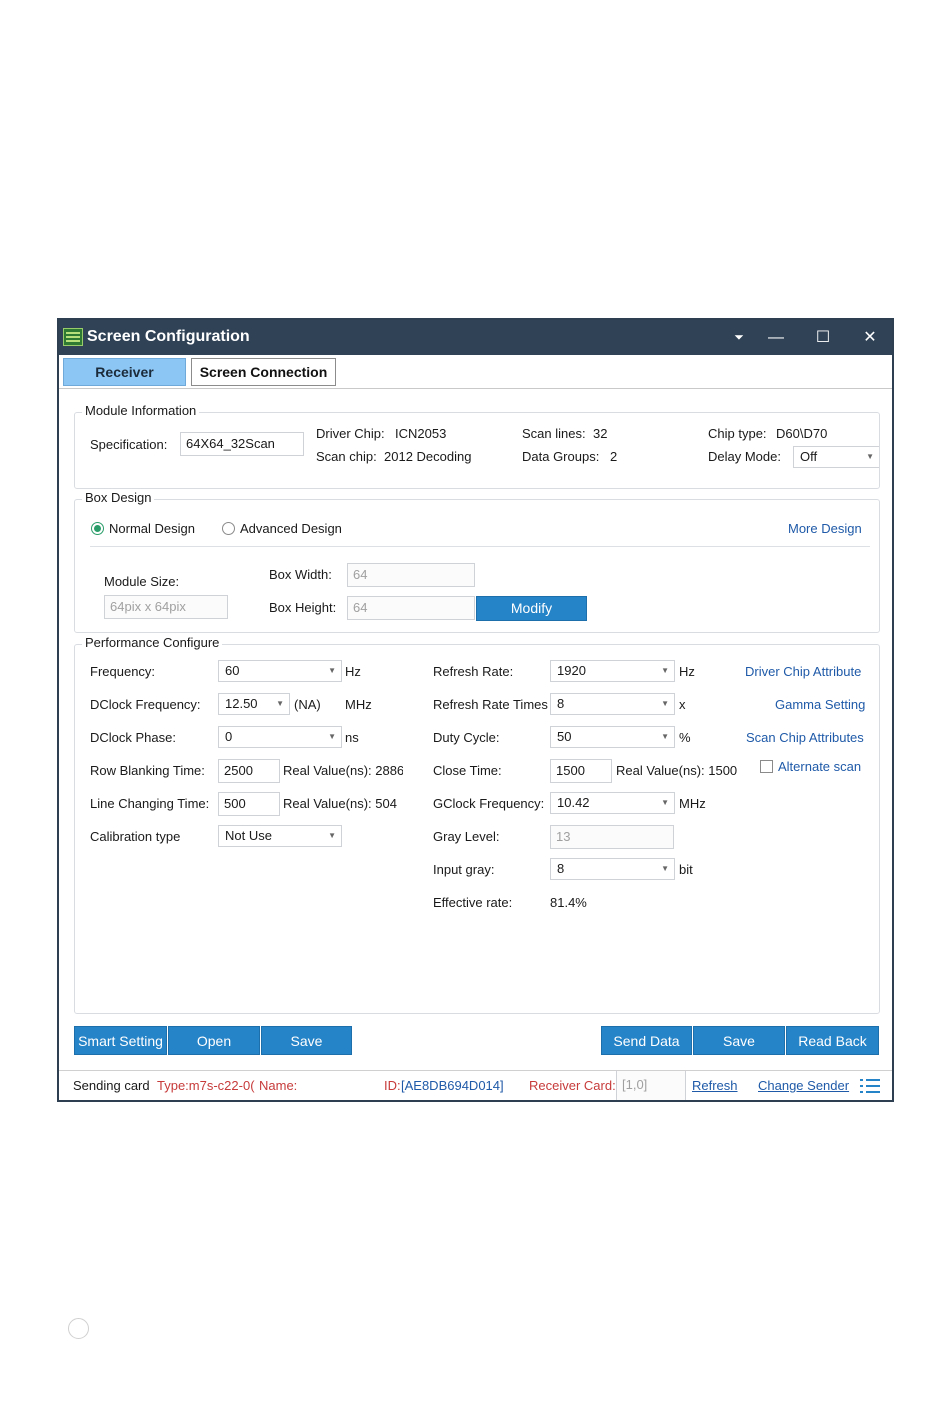  What do you see at coordinates (870, 337) in the screenshot?
I see `close-button: ✕` at bounding box center [870, 337].